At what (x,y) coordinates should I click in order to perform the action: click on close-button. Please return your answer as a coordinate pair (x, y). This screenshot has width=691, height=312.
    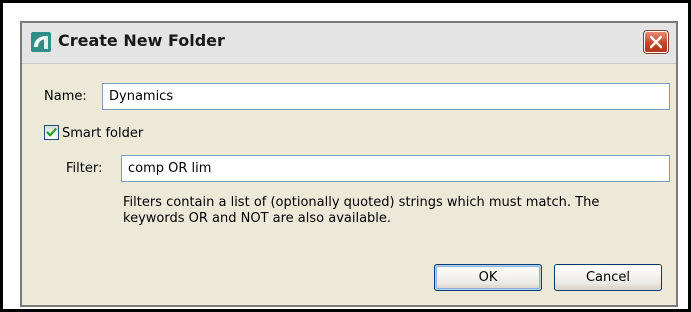
    Looking at the image, I should click on (656, 42).